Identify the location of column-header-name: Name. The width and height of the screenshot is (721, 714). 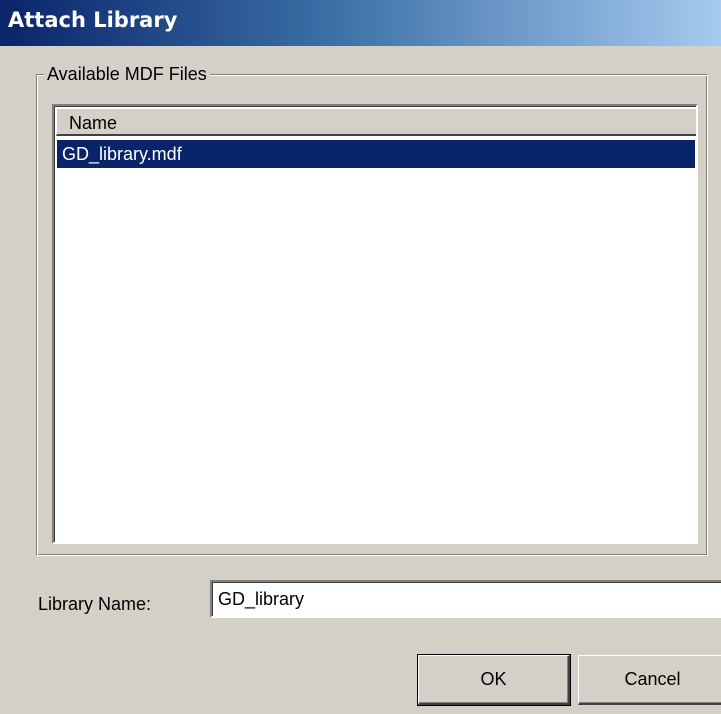
(376, 122).